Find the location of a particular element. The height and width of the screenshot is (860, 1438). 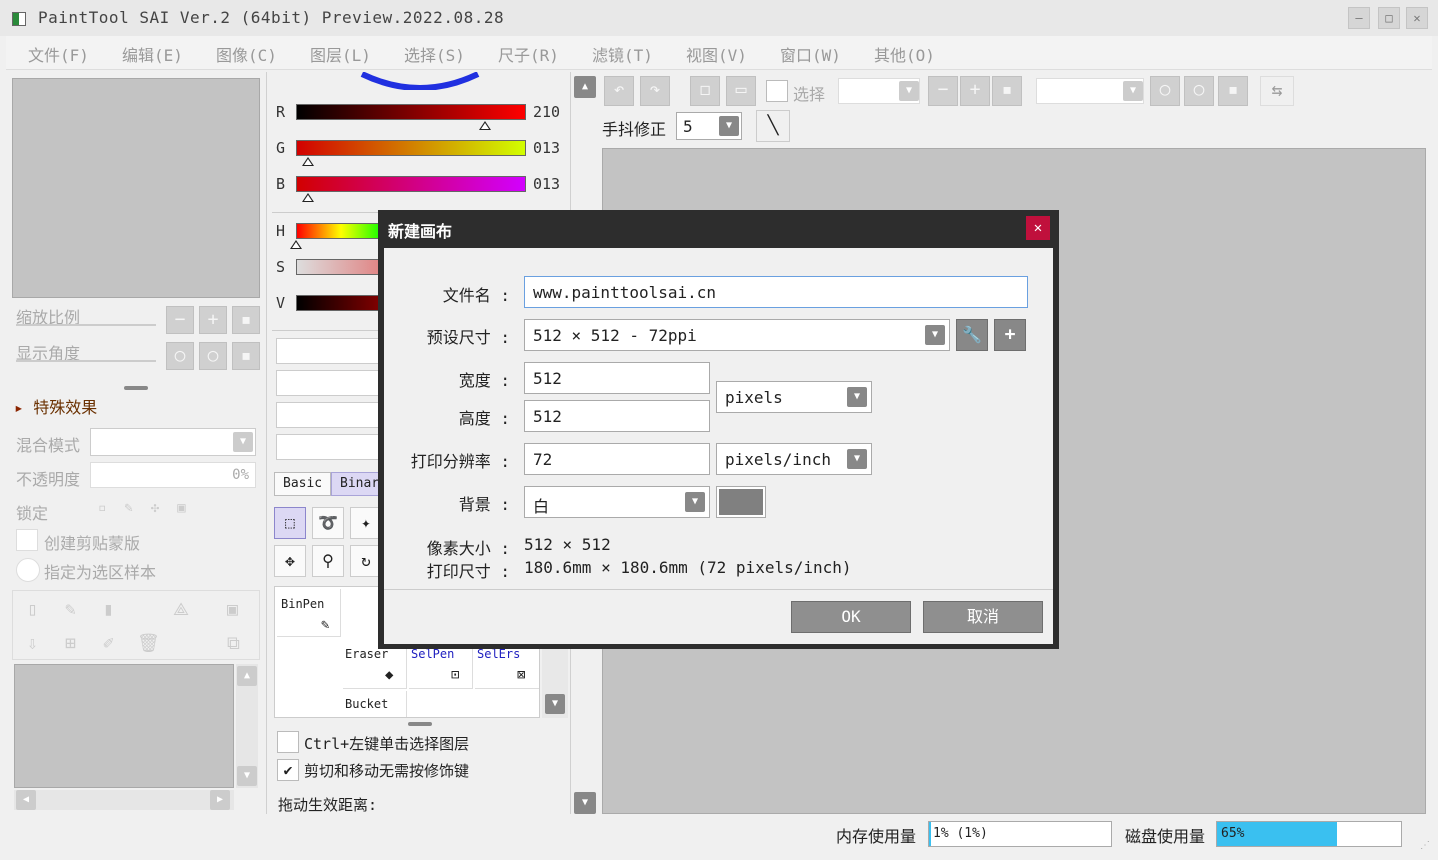

toolbar-zoom-in-button: + is located at coordinates (975, 91).